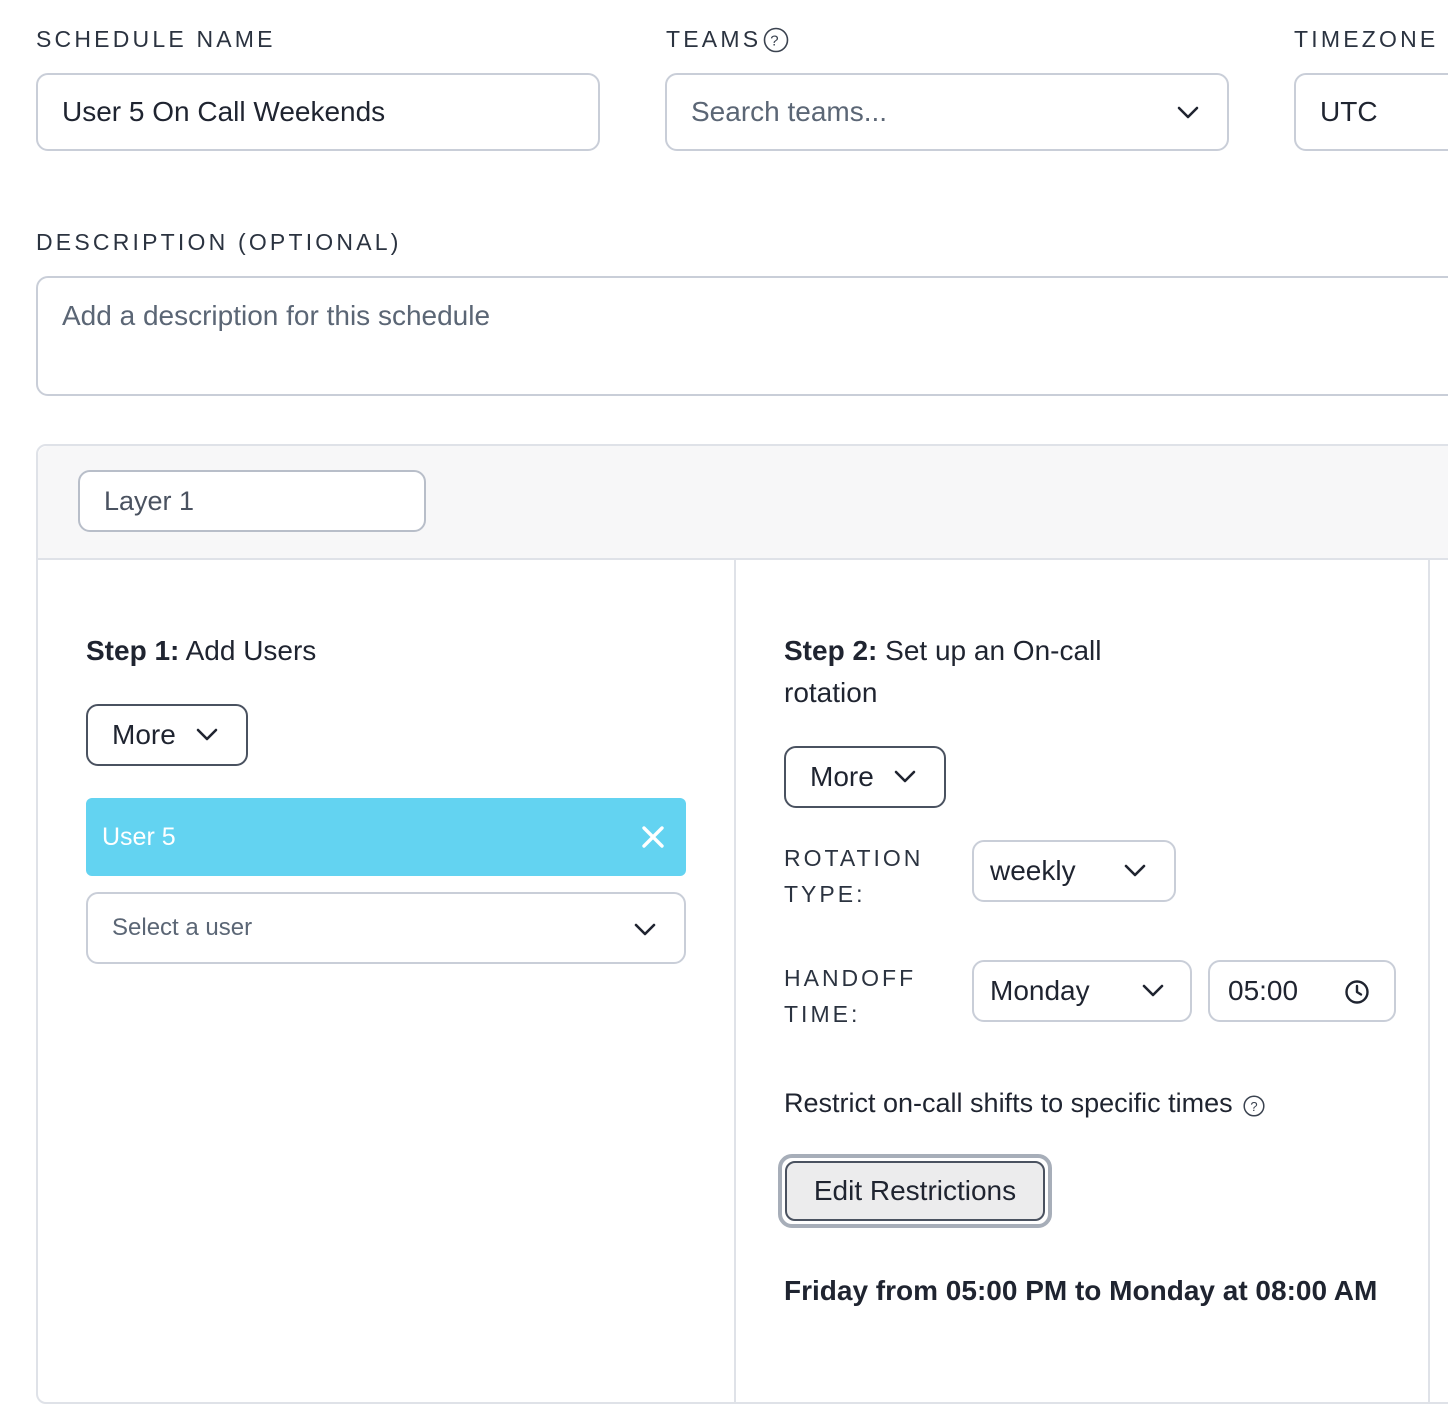 This screenshot has height=1420, width=1448. Describe the element at coordinates (831, 650) in the screenshot. I see `step2-title-bold: Step 2:` at that location.